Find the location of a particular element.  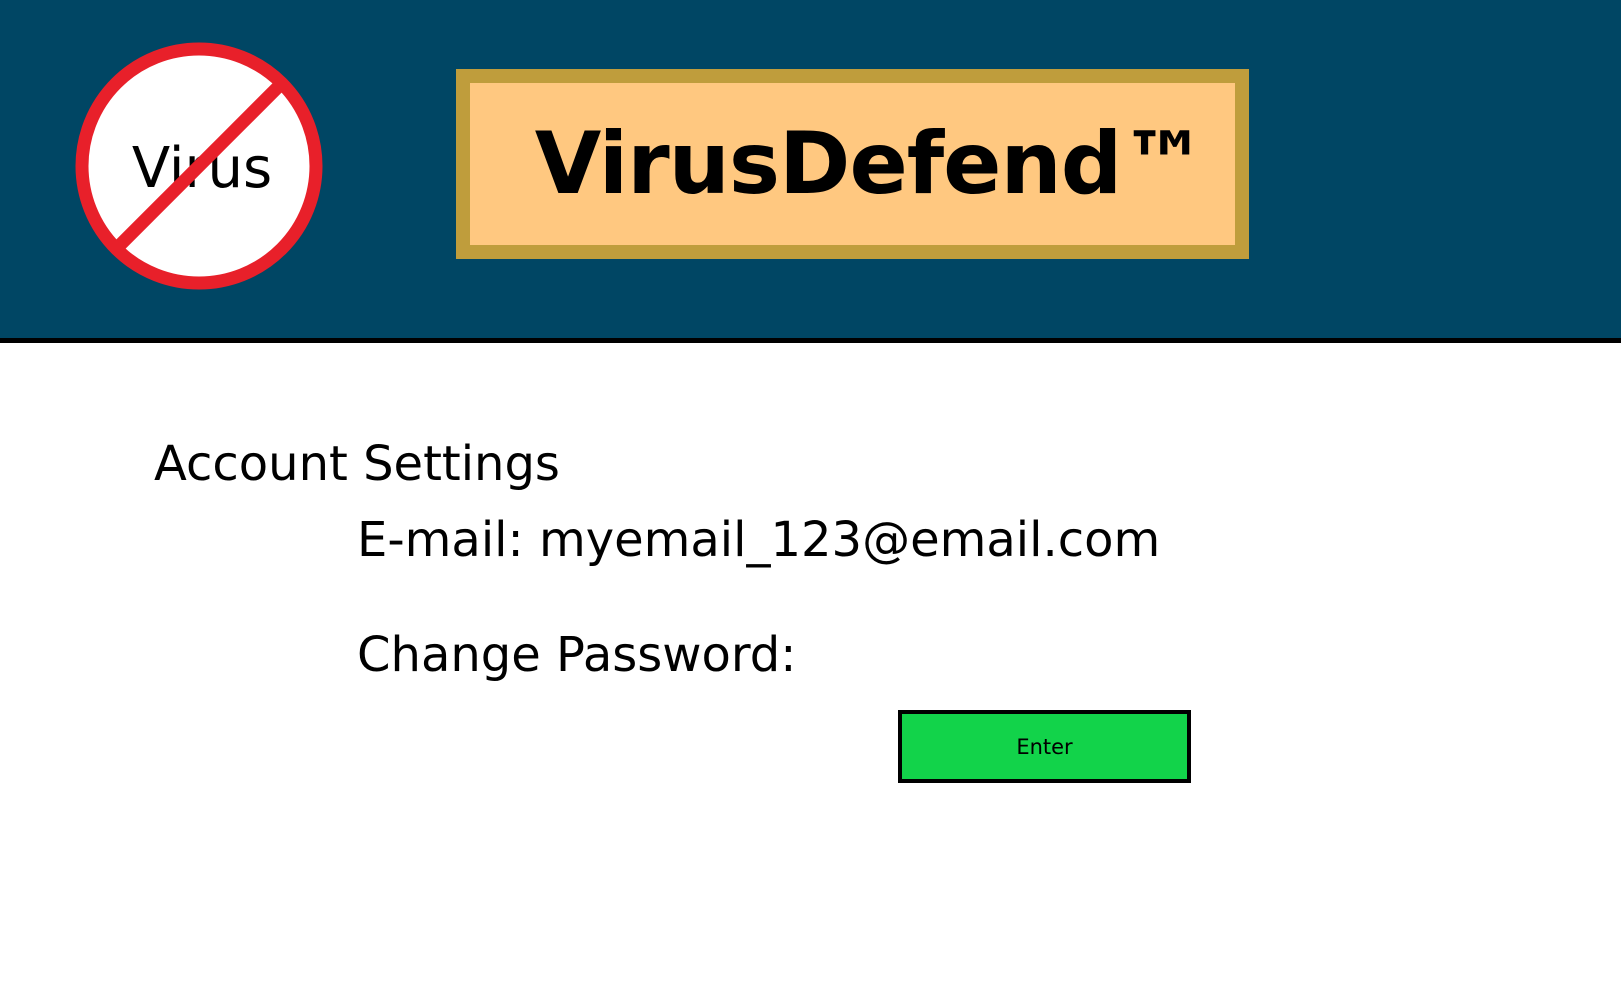

enter-button: Enter is located at coordinates (1044, 746).